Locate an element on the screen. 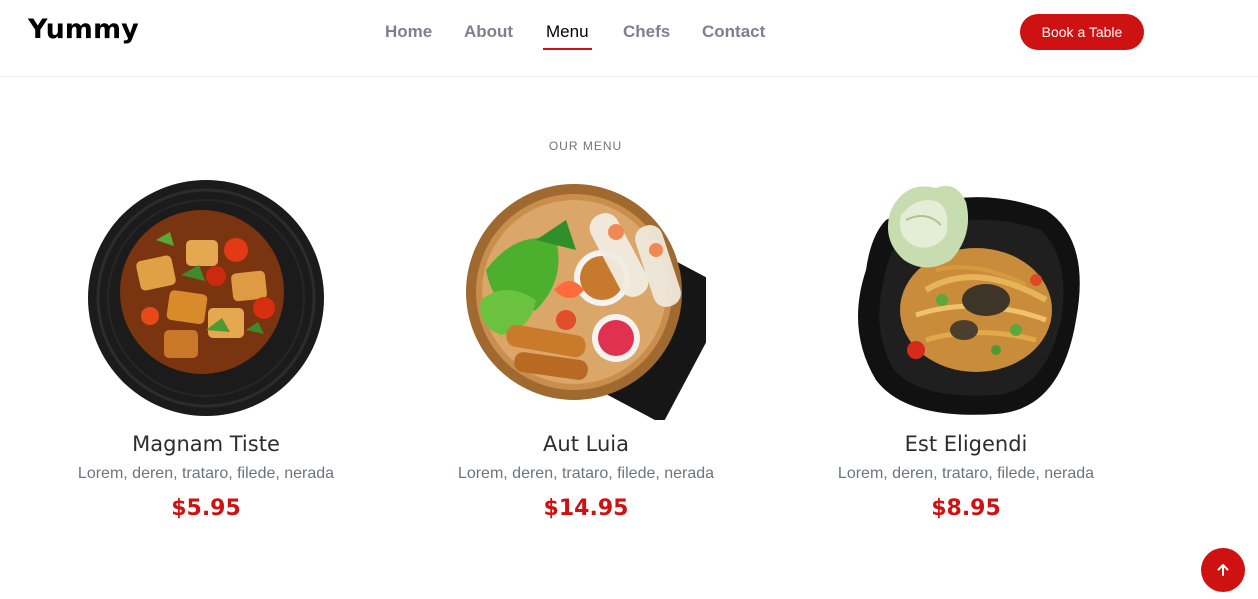 This screenshot has width=1258, height=599. dish-plate-image is located at coordinates (969, 300).